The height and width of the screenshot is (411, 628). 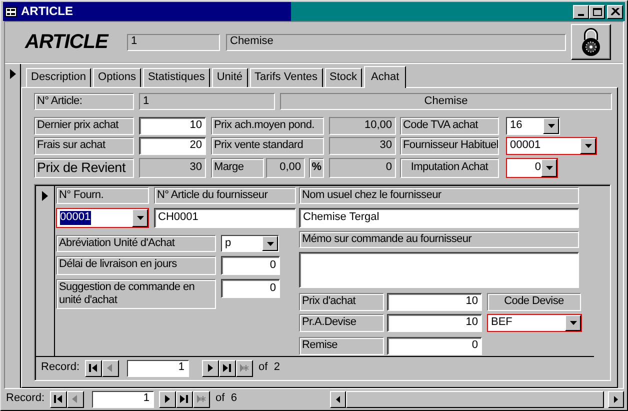 I want to click on combo-box: BEF, so click(x=534, y=323).